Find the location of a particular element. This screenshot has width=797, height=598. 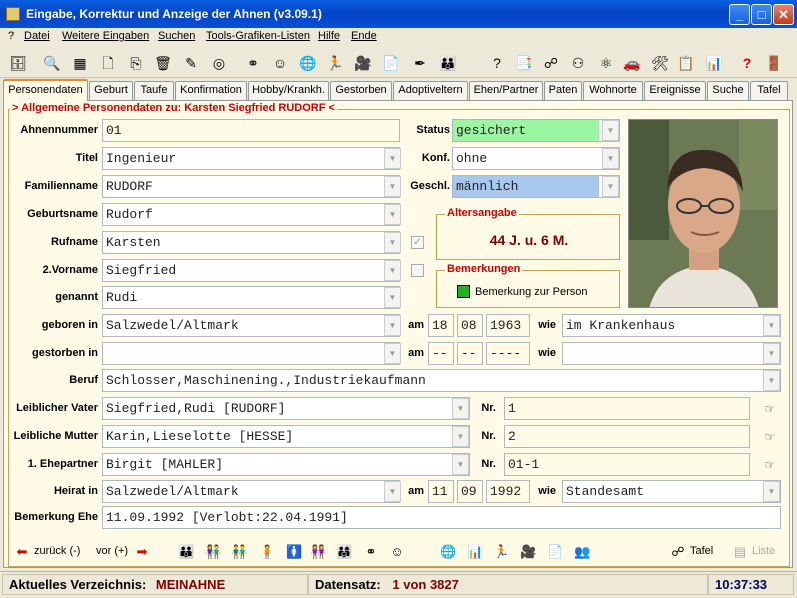

vater-nr-field: 1 is located at coordinates (627, 408).